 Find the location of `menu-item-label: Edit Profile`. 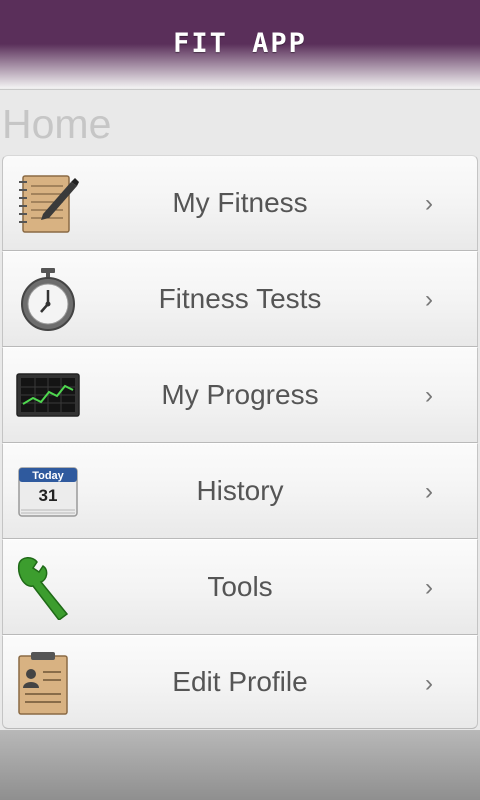

menu-item-label: Edit Profile is located at coordinates (240, 681).